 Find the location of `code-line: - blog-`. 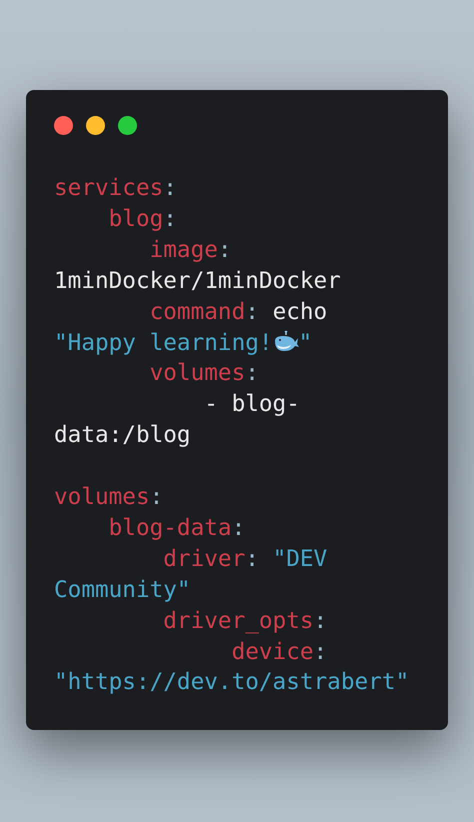

code-line: - blog- is located at coordinates (251, 405).